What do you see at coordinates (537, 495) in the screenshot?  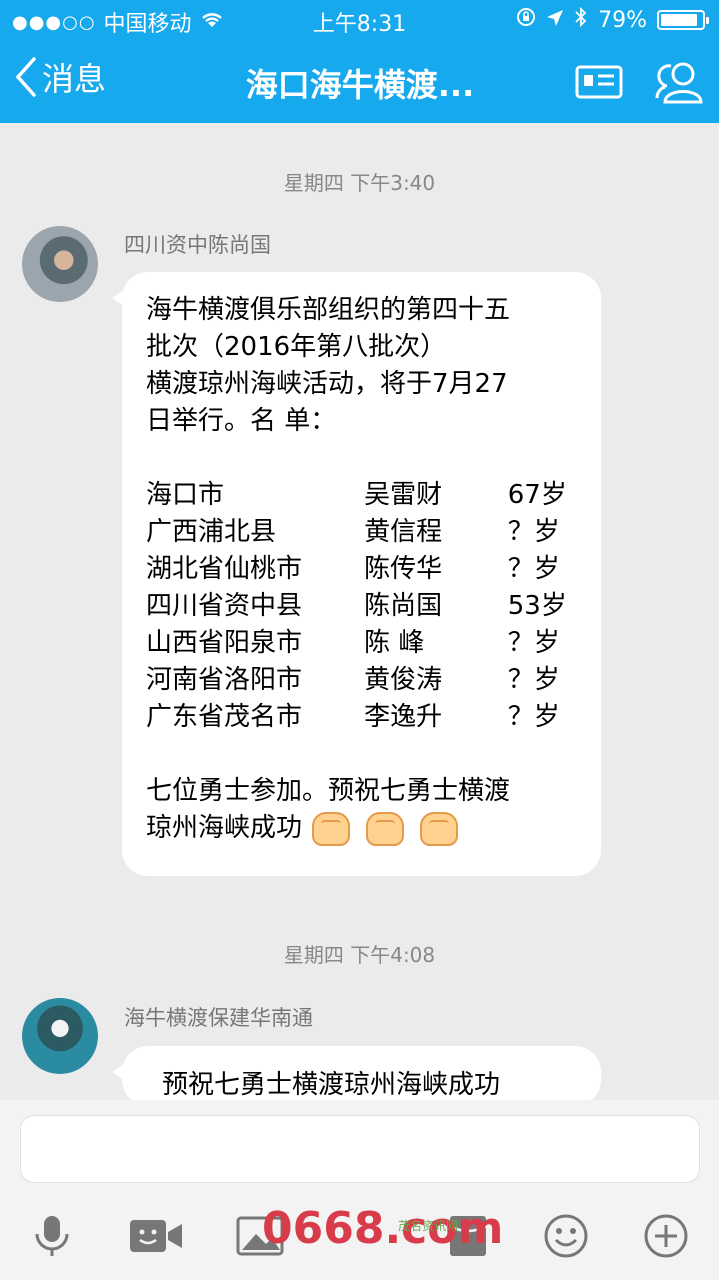 I see `roster-age: 67岁` at bounding box center [537, 495].